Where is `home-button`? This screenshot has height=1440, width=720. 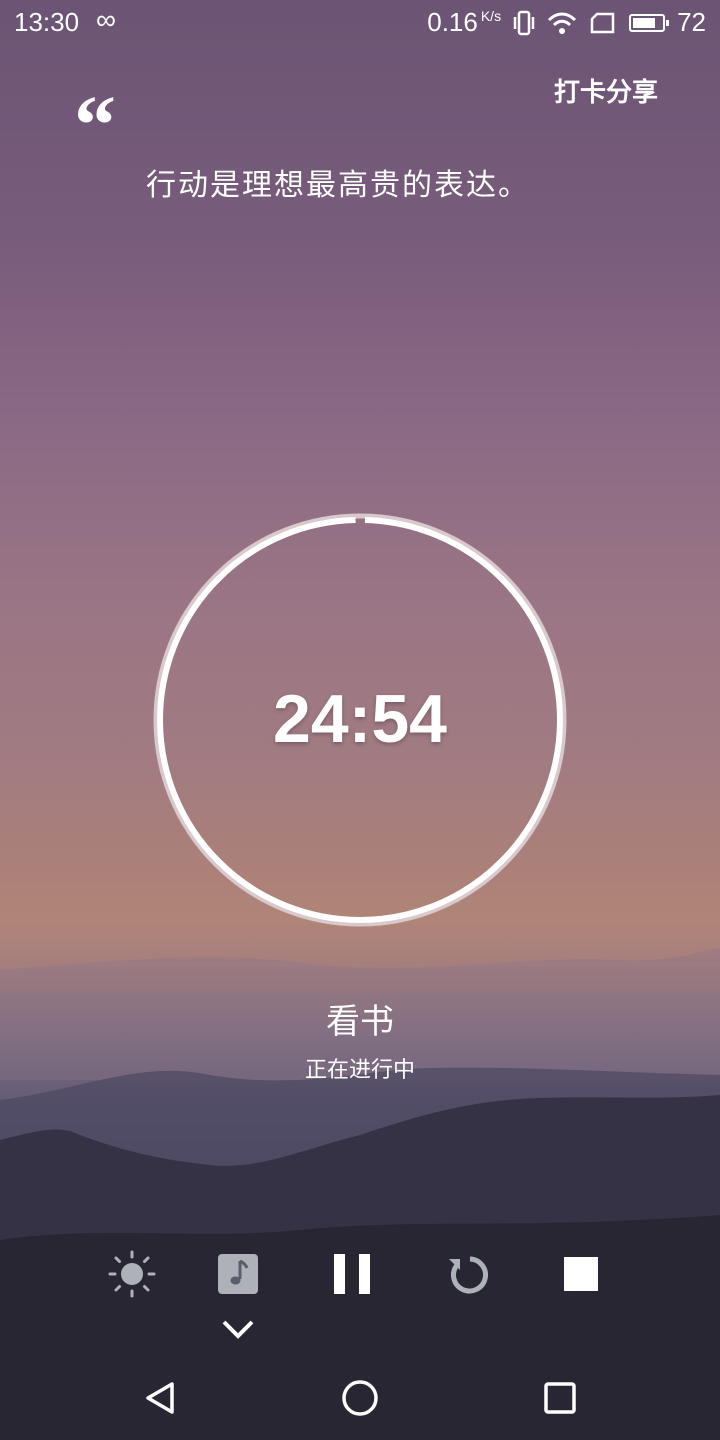
home-button is located at coordinates (360, 1398).